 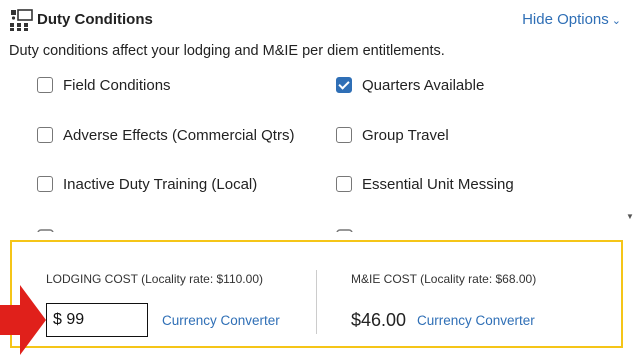 What do you see at coordinates (384, 279) in the screenshot?
I see `mie-cost-title: M&IE COST` at bounding box center [384, 279].